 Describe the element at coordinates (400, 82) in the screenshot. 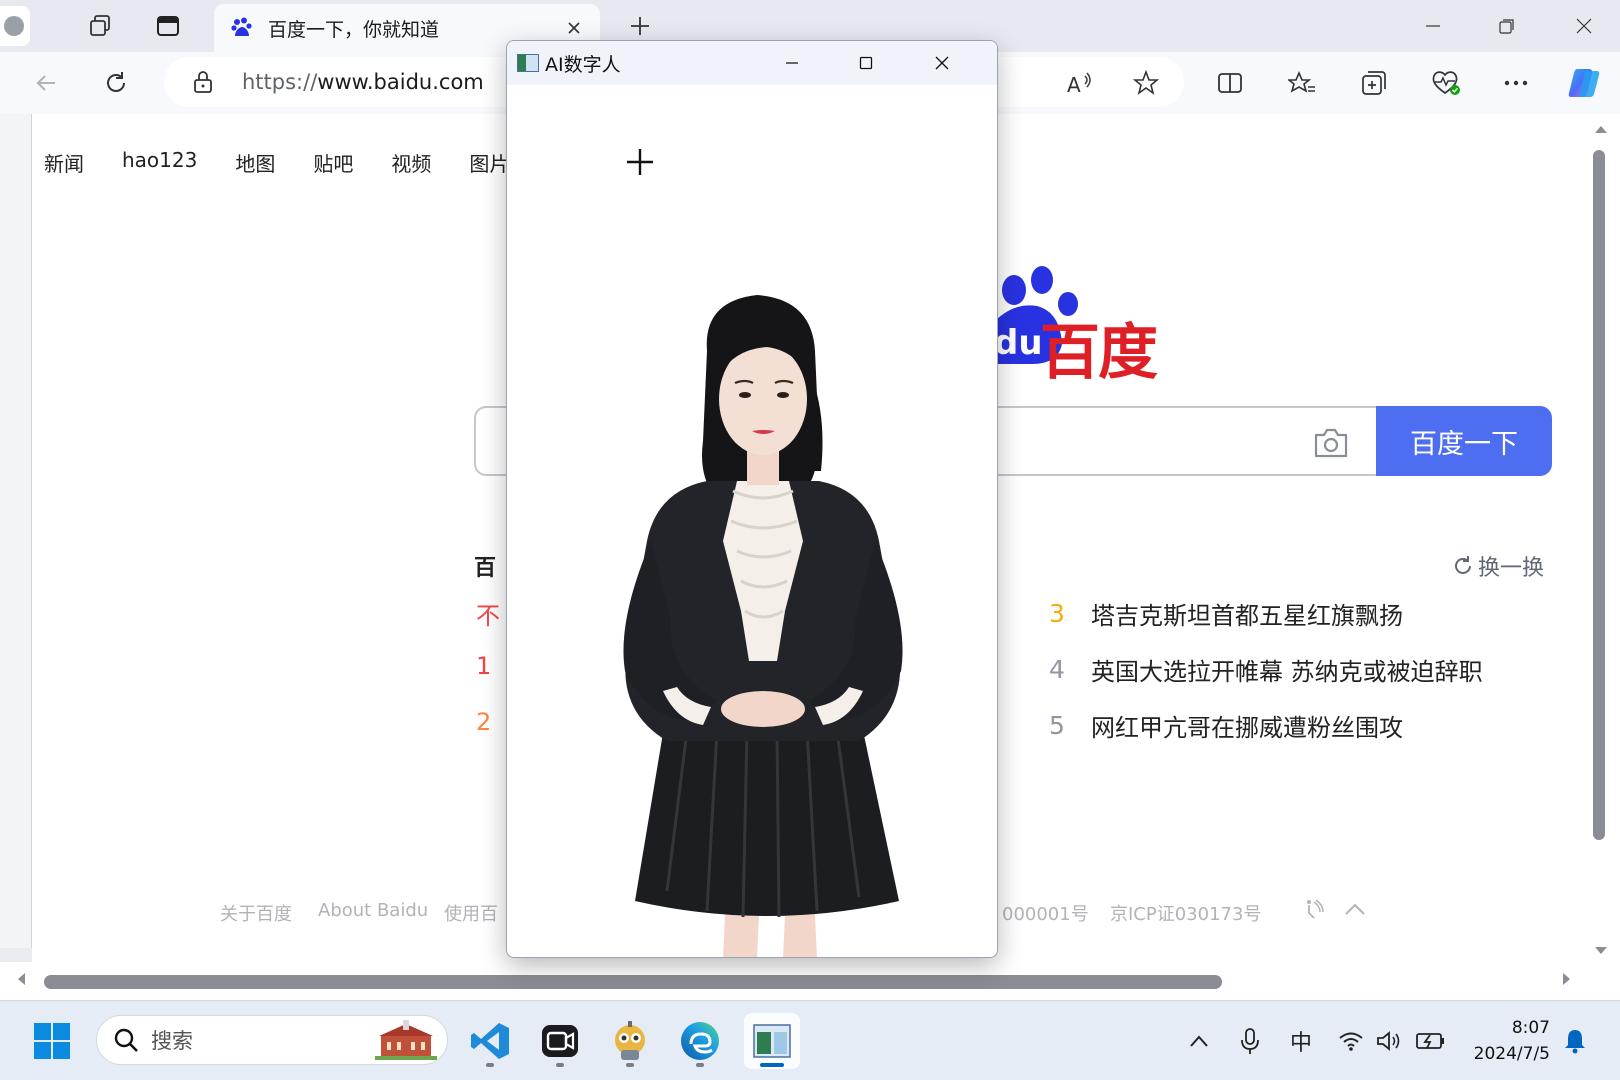

I see `url-host: www.baidu.com` at that location.